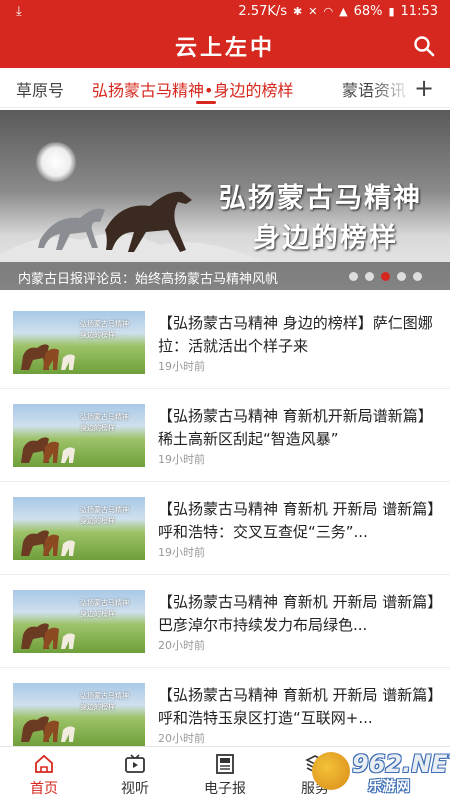 The height and width of the screenshot is (800, 450). What do you see at coordinates (343, 11) in the screenshot?
I see `signal-icon: ▲` at bounding box center [343, 11].